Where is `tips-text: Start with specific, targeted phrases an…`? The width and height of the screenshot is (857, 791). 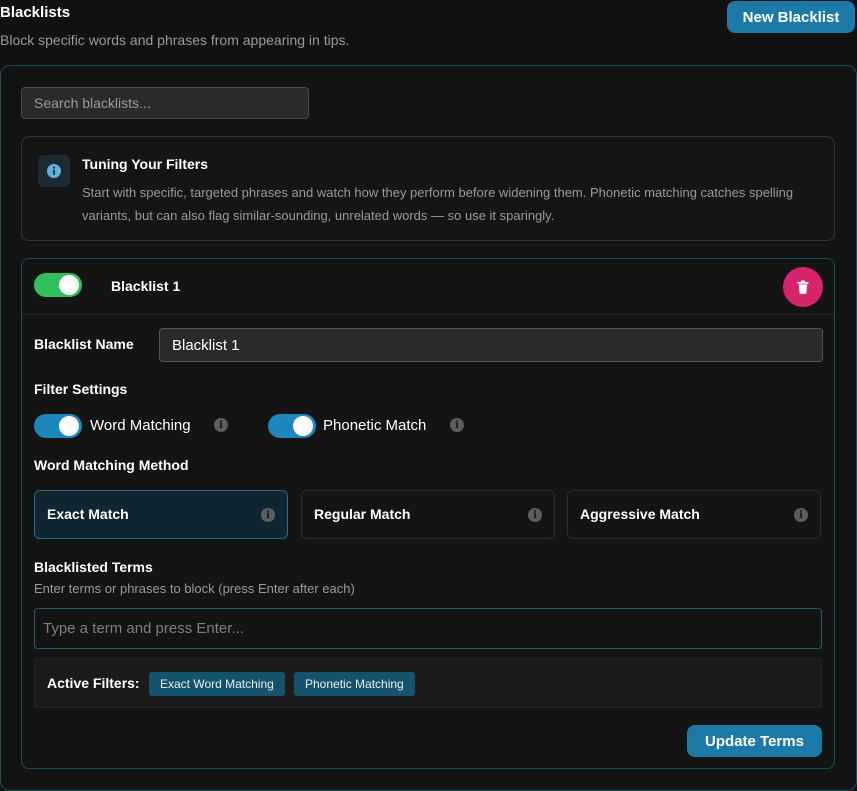 tips-text: Start with specific, targeted phrases an… is located at coordinates (438, 204).